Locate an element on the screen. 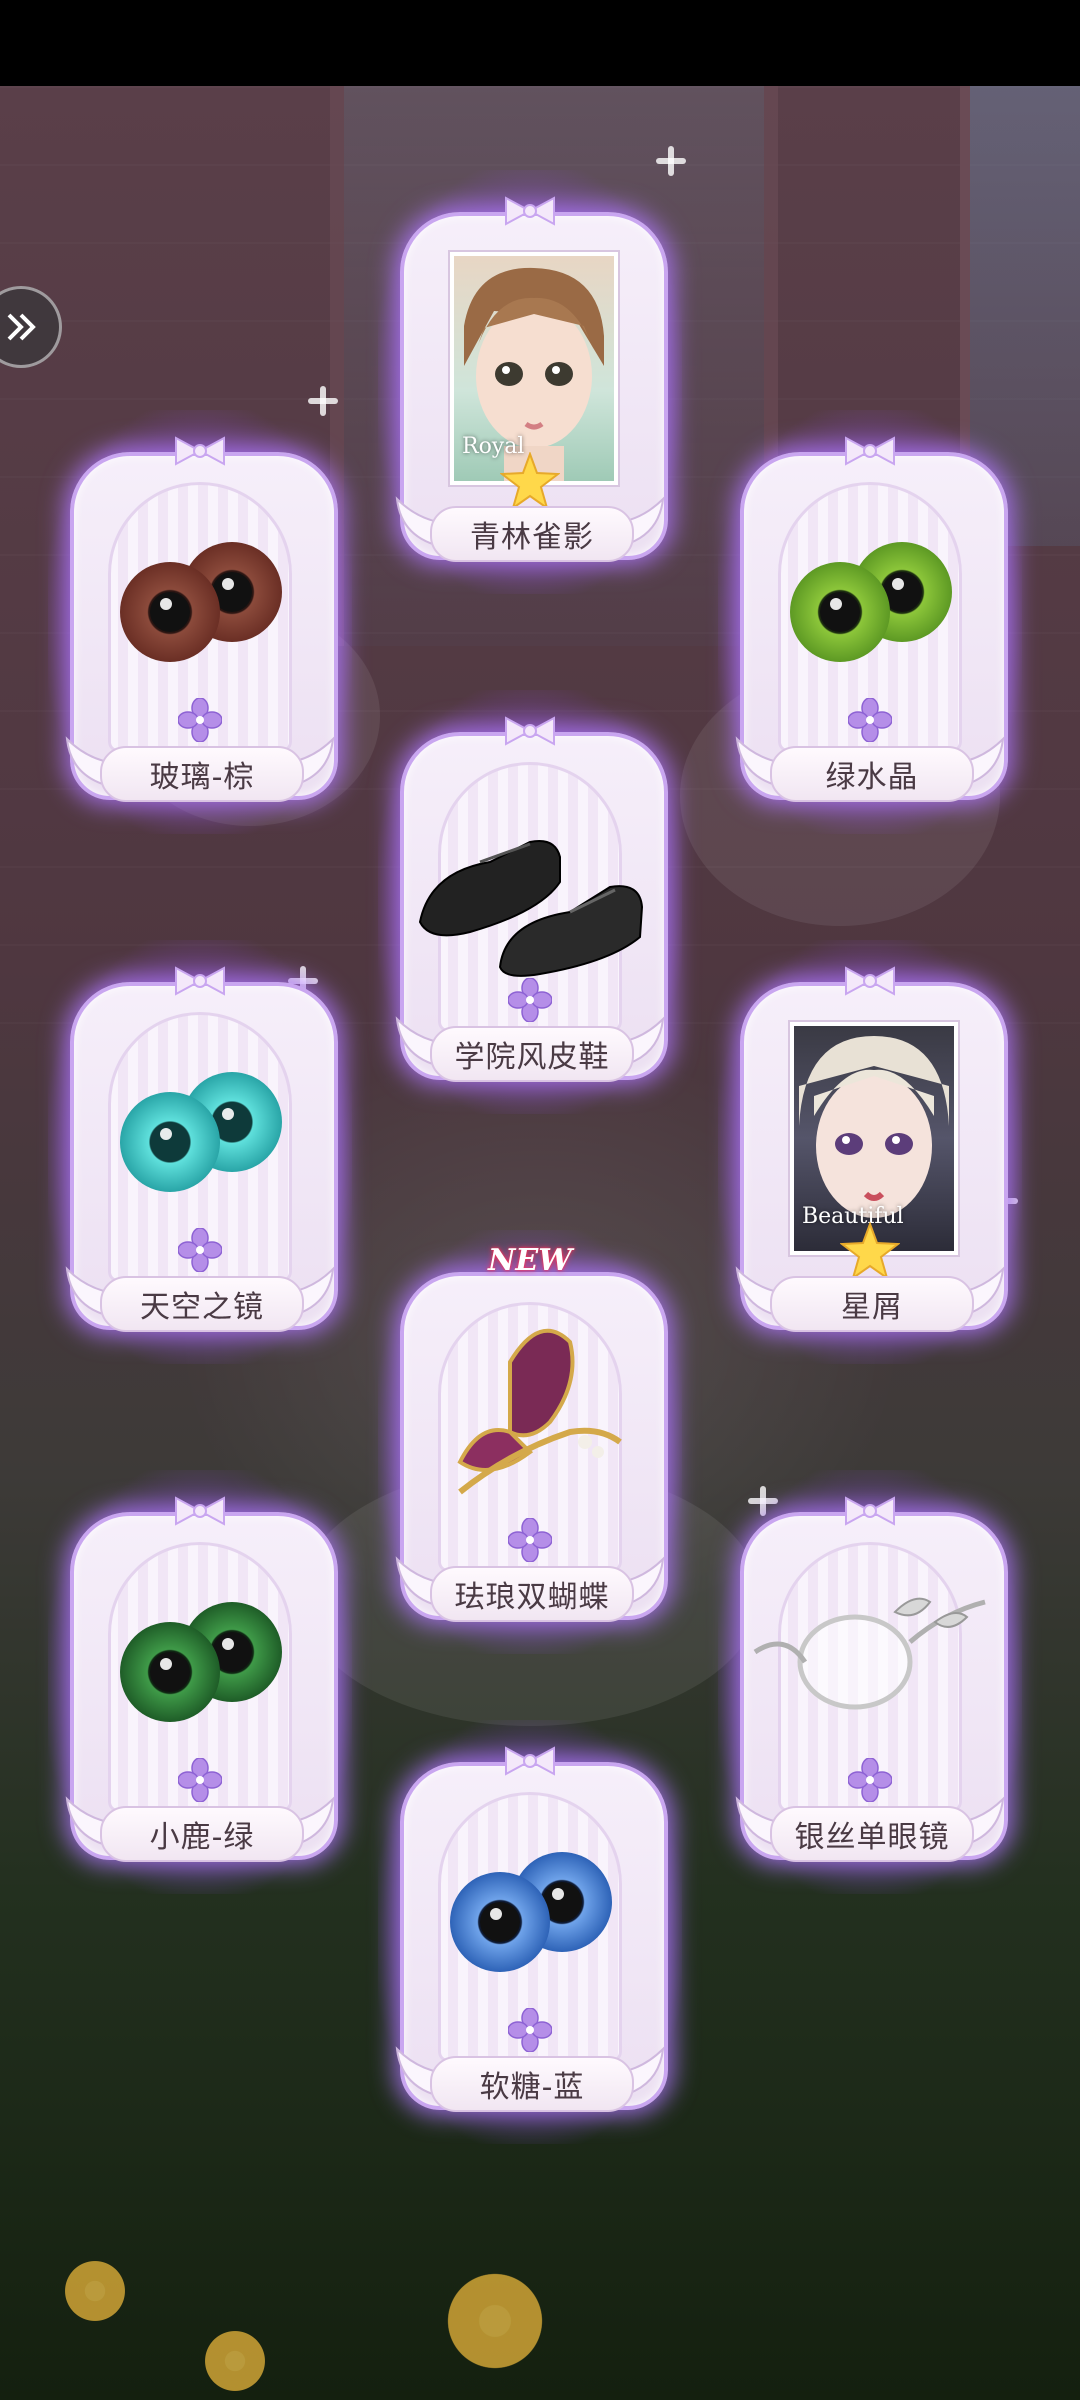 The width and height of the screenshot is (1080, 2400). status-bar is located at coordinates (540, 43).